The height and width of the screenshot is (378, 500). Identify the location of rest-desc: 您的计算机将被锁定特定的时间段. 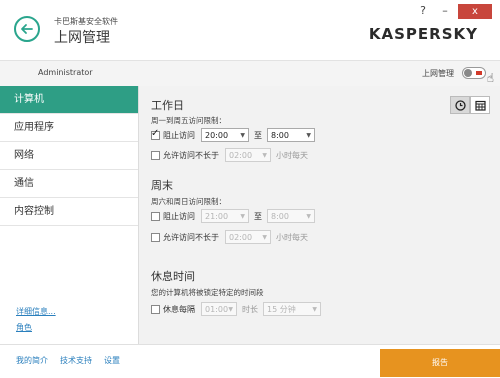
(207, 292).